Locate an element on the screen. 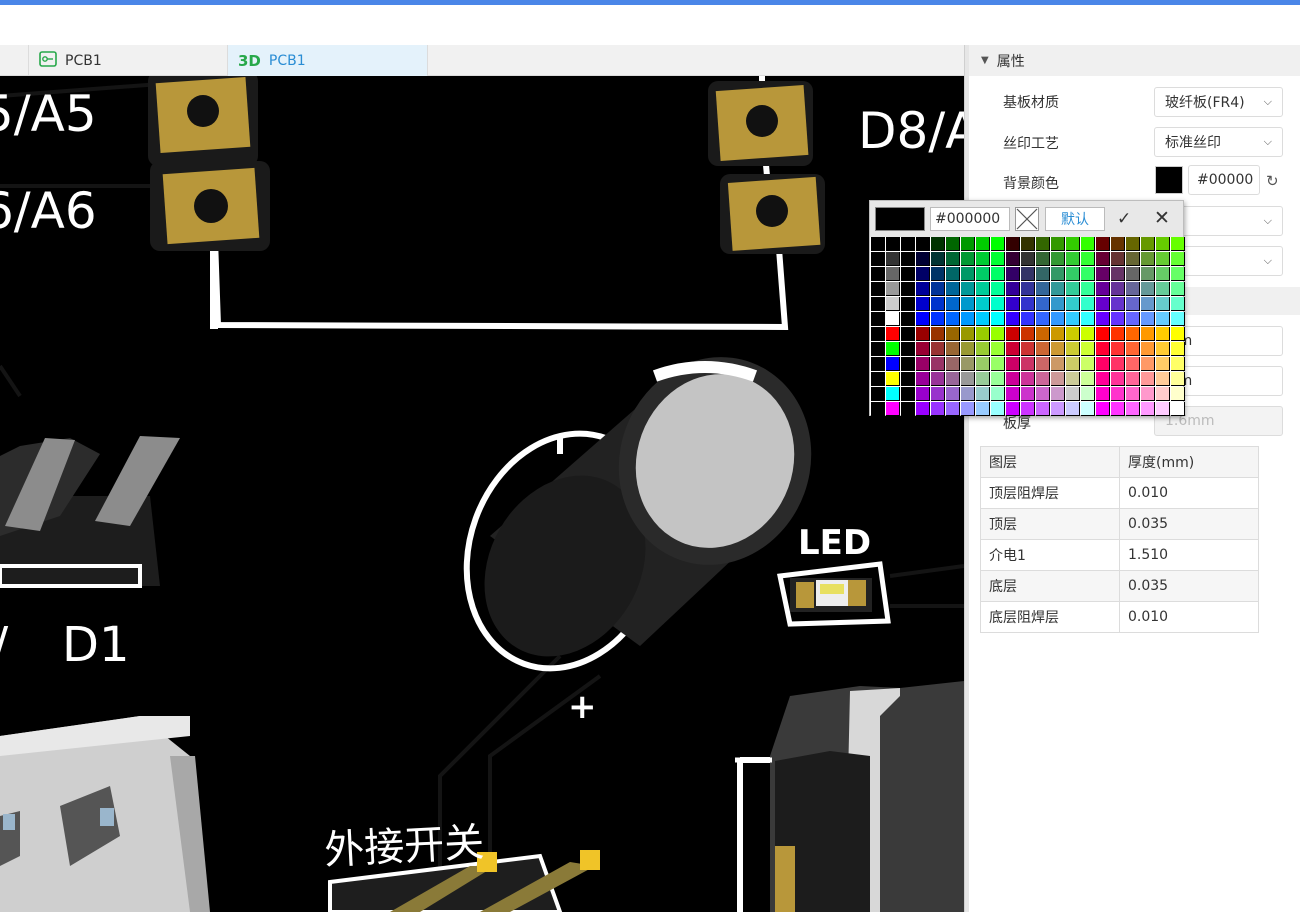 The width and height of the screenshot is (1300, 912). default-color-button: 默认 is located at coordinates (1075, 219).